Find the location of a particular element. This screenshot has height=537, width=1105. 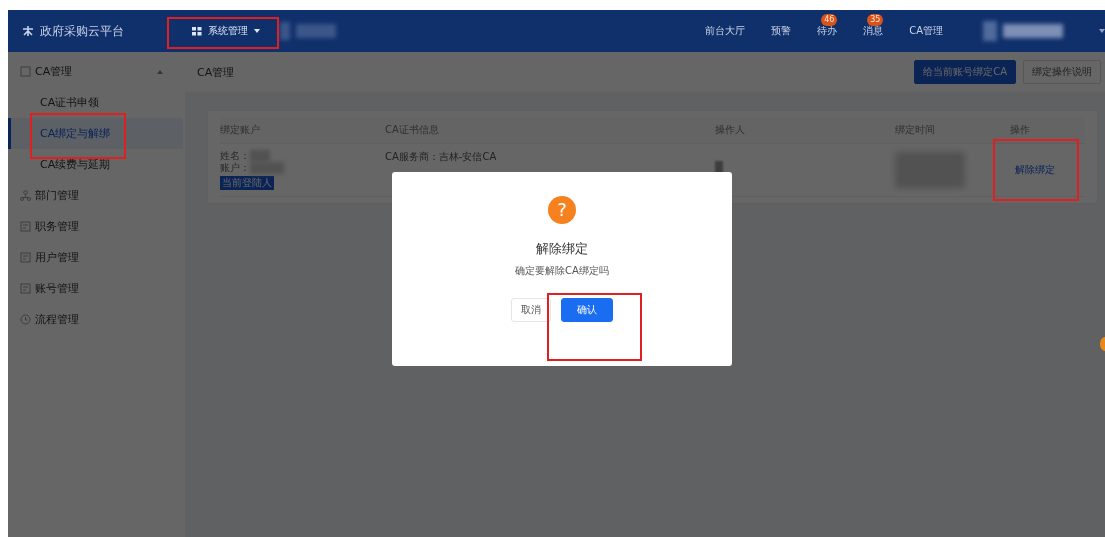

unbind-link: 解除绑定 is located at coordinates (1035, 170).